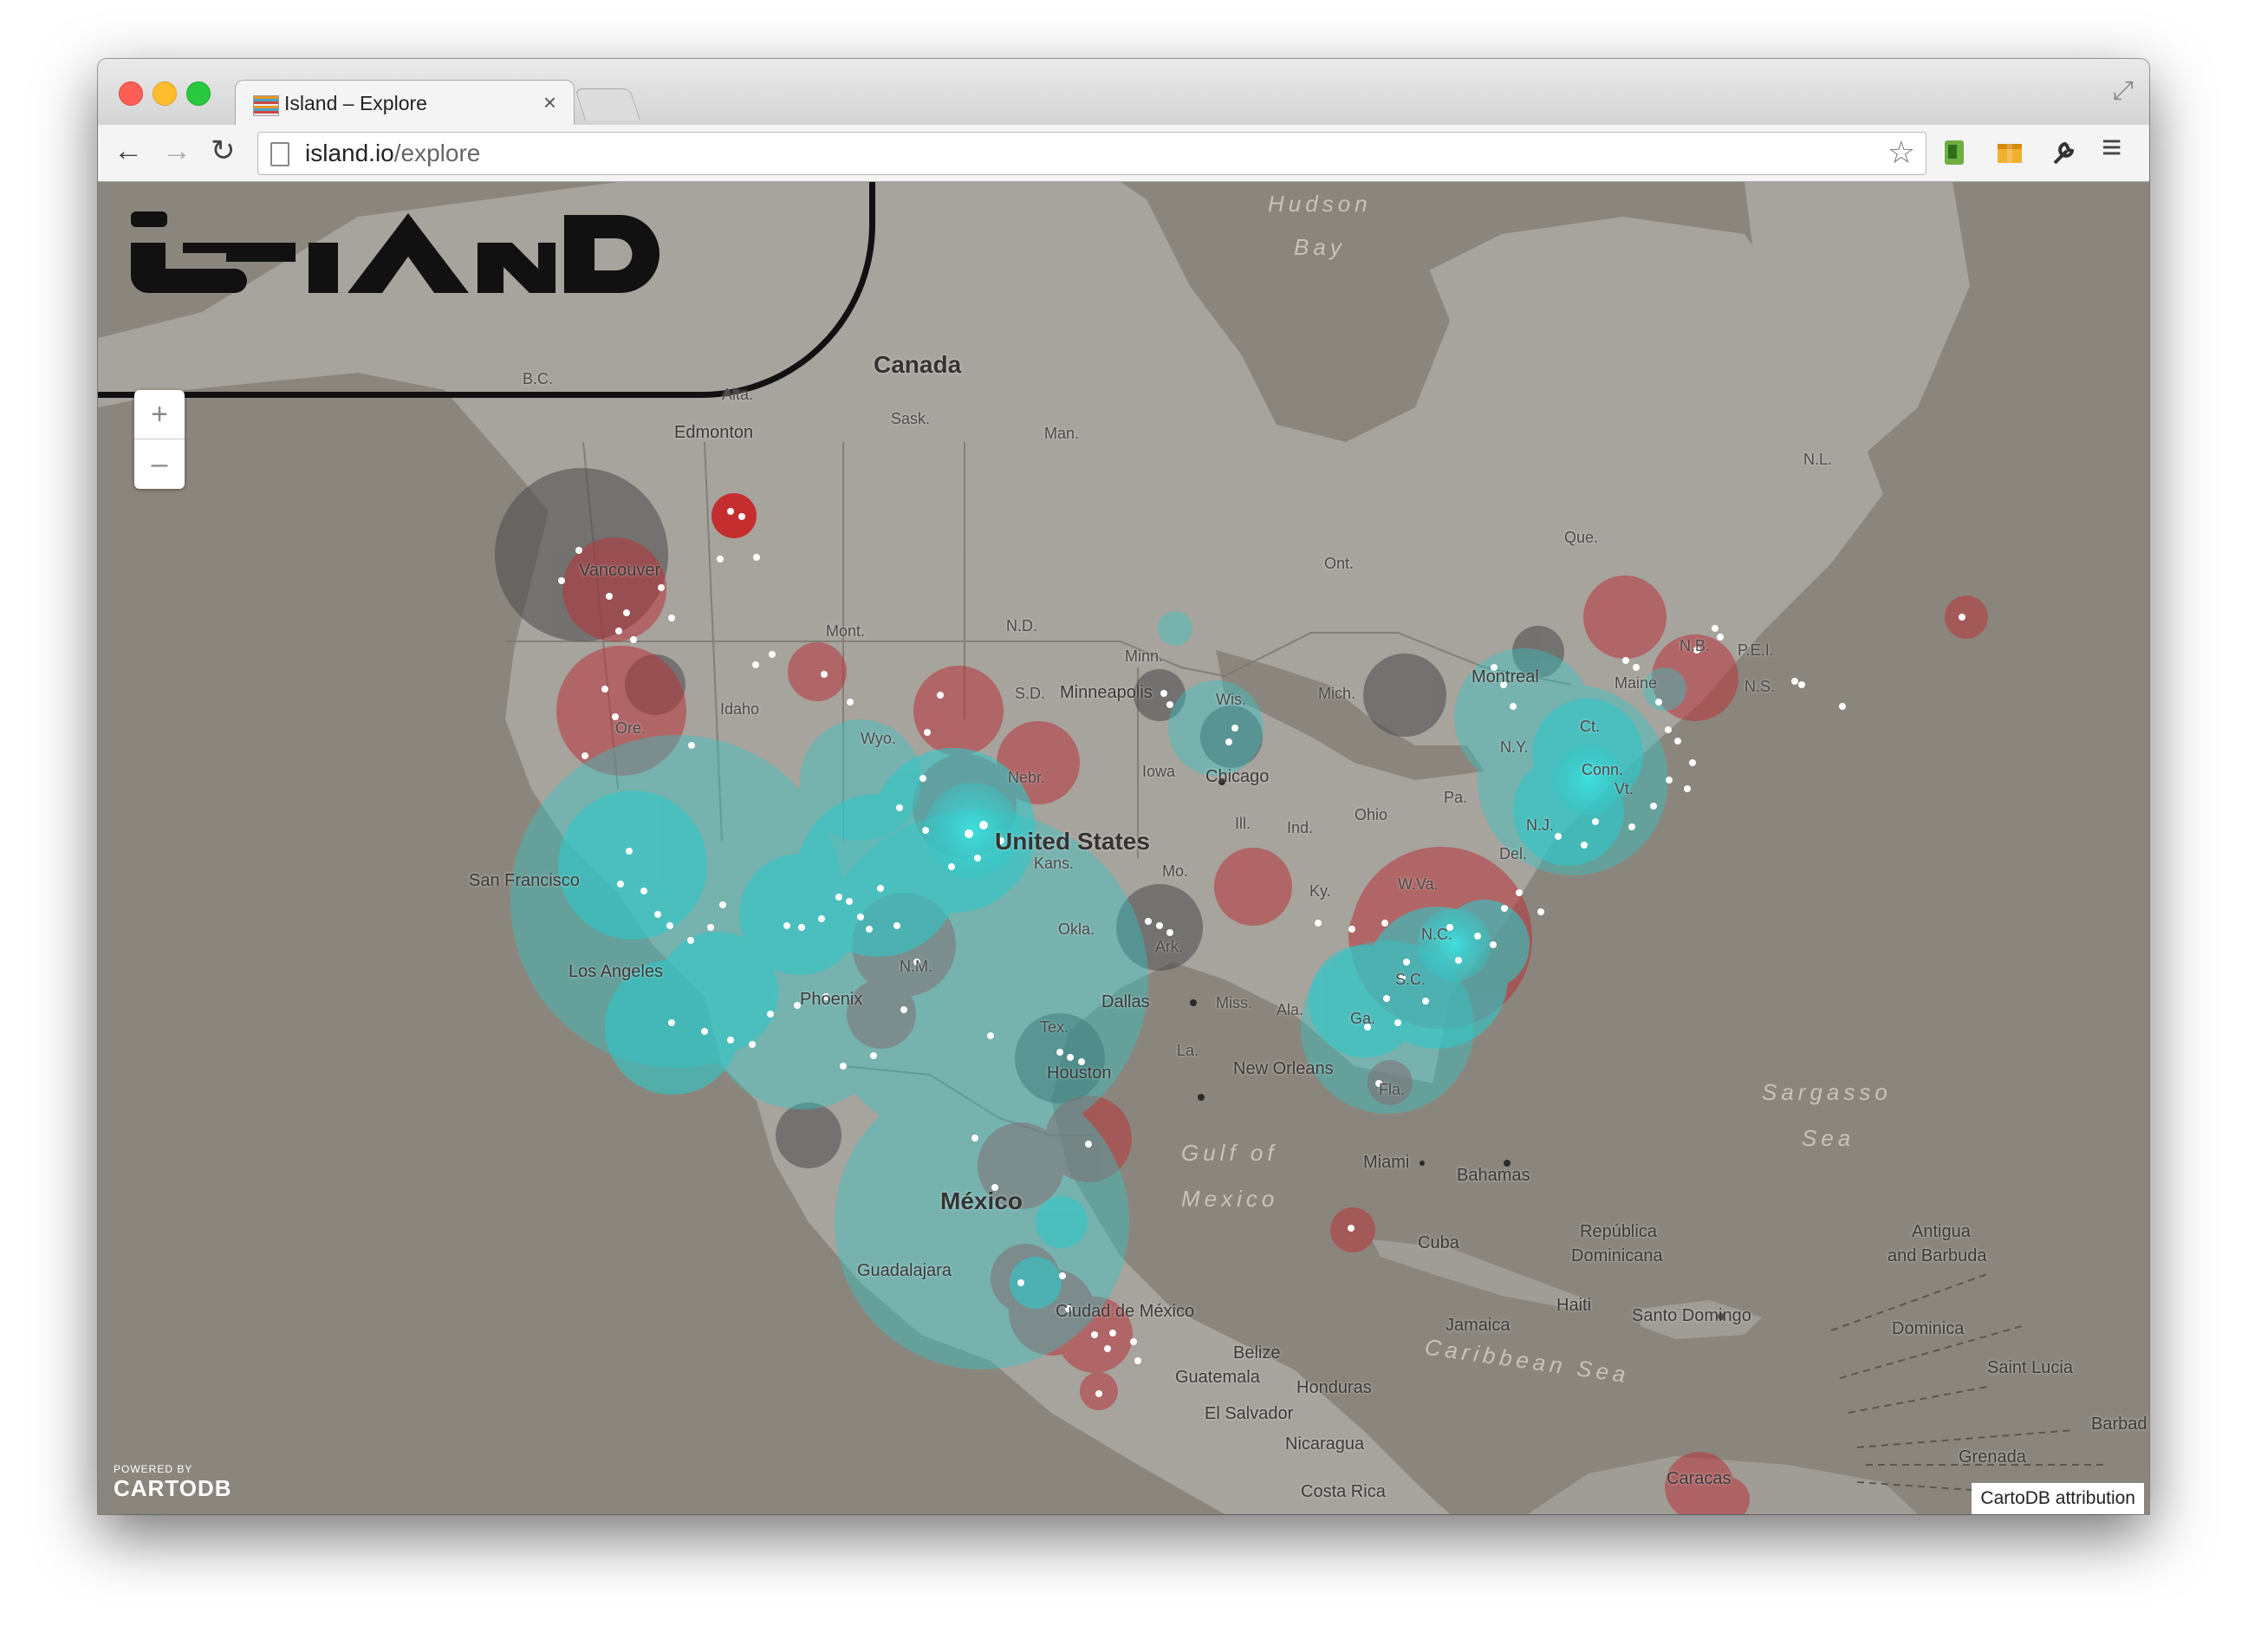  What do you see at coordinates (1188, 1050) in the screenshot?
I see `map-label: La.` at bounding box center [1188, 1050].